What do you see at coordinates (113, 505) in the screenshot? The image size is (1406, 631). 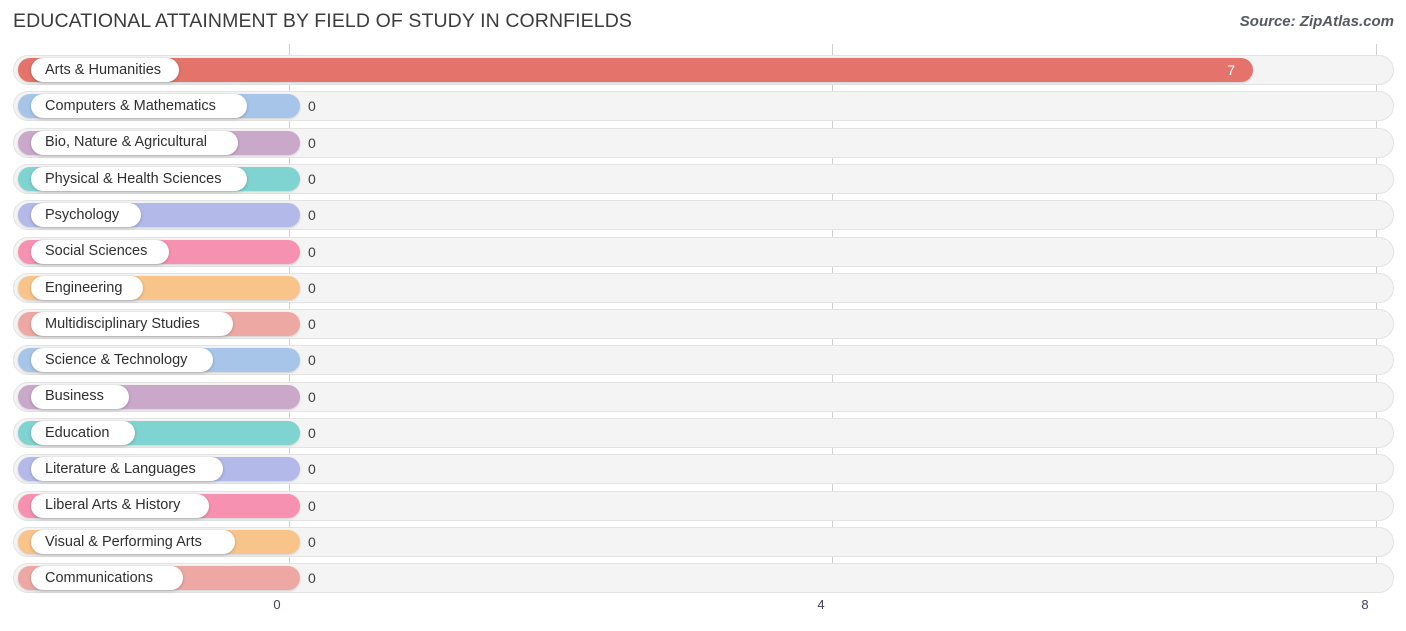 I see `category-label: Liberal Arts & History` at bounding box center [113, 505].